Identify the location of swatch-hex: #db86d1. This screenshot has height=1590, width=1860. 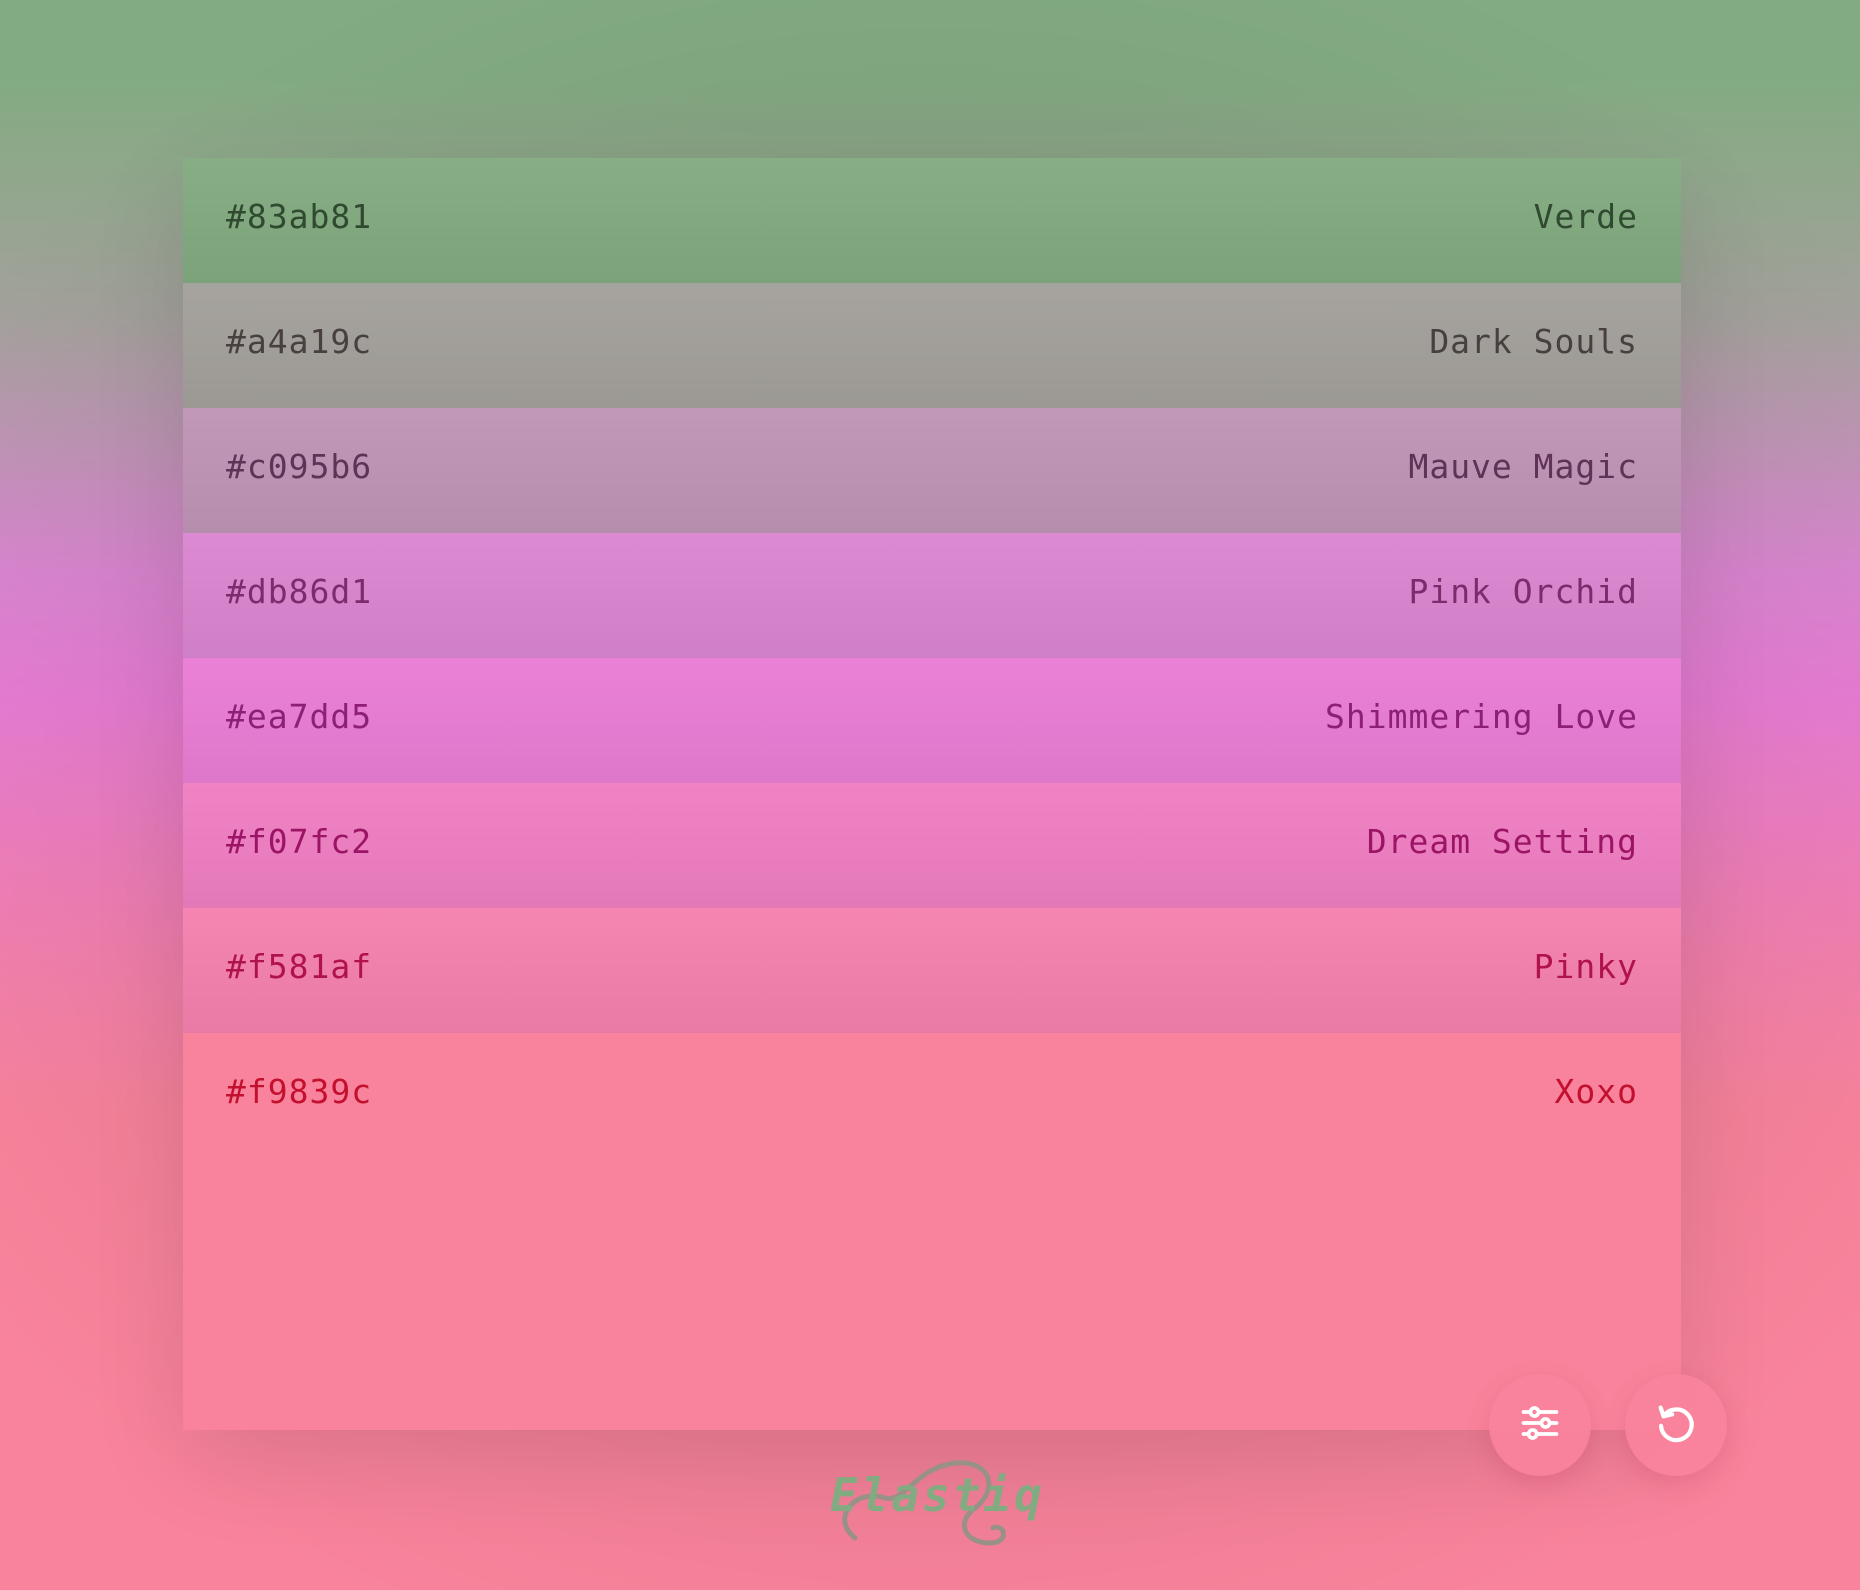
(299, 591).